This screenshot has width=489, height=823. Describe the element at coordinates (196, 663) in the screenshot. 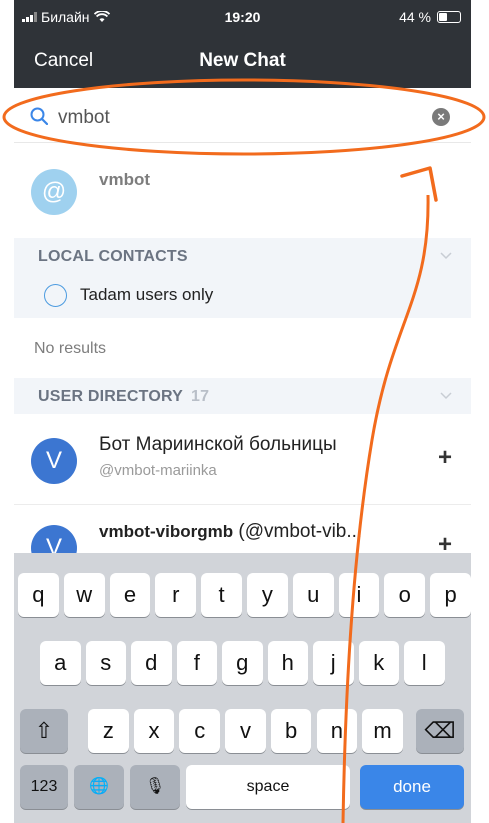

I see `key-f: f` at that location.